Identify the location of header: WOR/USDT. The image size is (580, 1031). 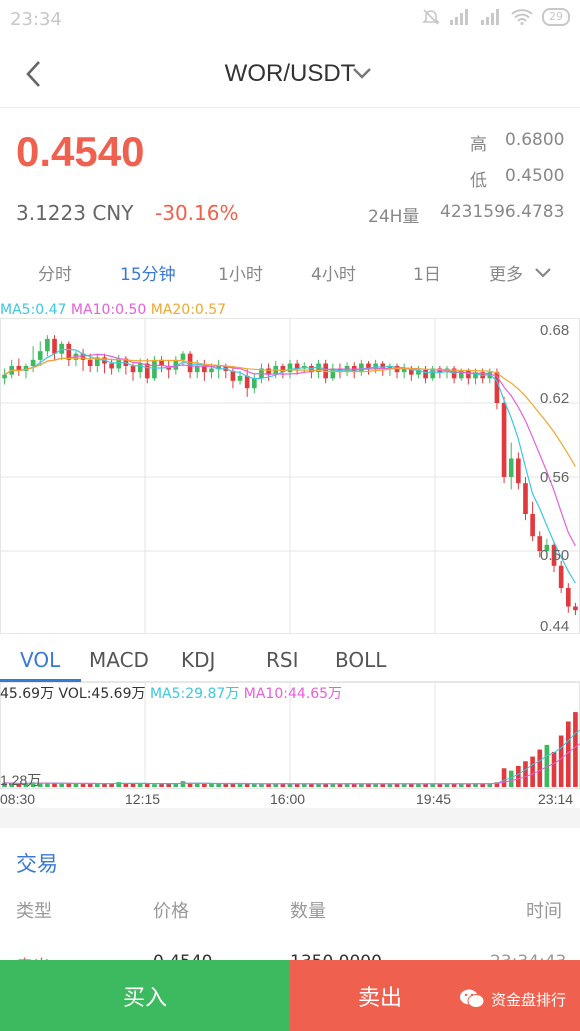
(290, 74).